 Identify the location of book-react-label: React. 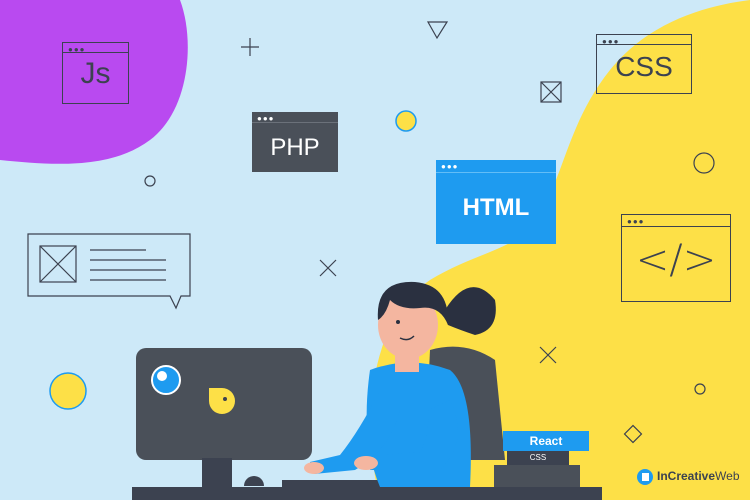
(546, 441).